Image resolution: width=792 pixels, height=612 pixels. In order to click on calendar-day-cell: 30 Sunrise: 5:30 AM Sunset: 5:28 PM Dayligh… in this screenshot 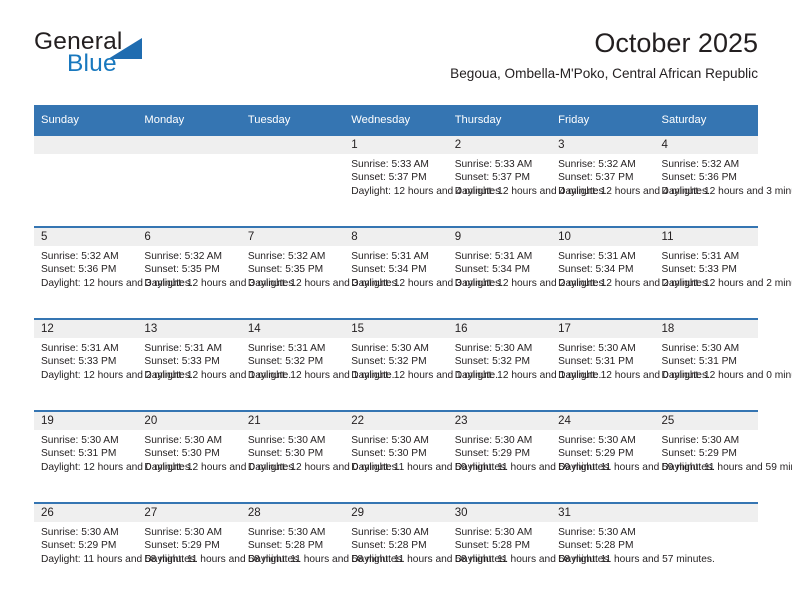, I will do `click(529, 548)`.